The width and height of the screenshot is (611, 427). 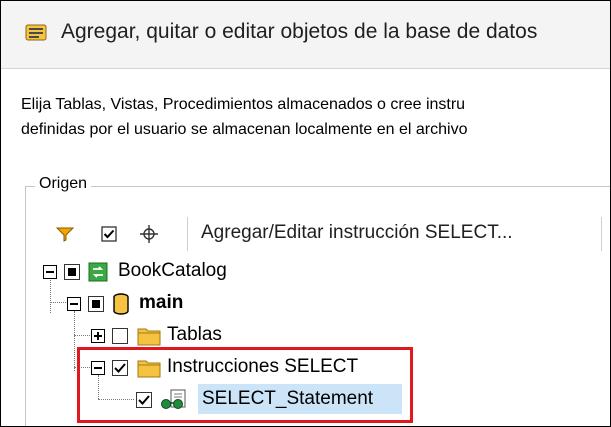 What do you see at coordinates (63, 184) in the screenshot?
I see `source-group-label: Origen` at bounding box center [63, 184].